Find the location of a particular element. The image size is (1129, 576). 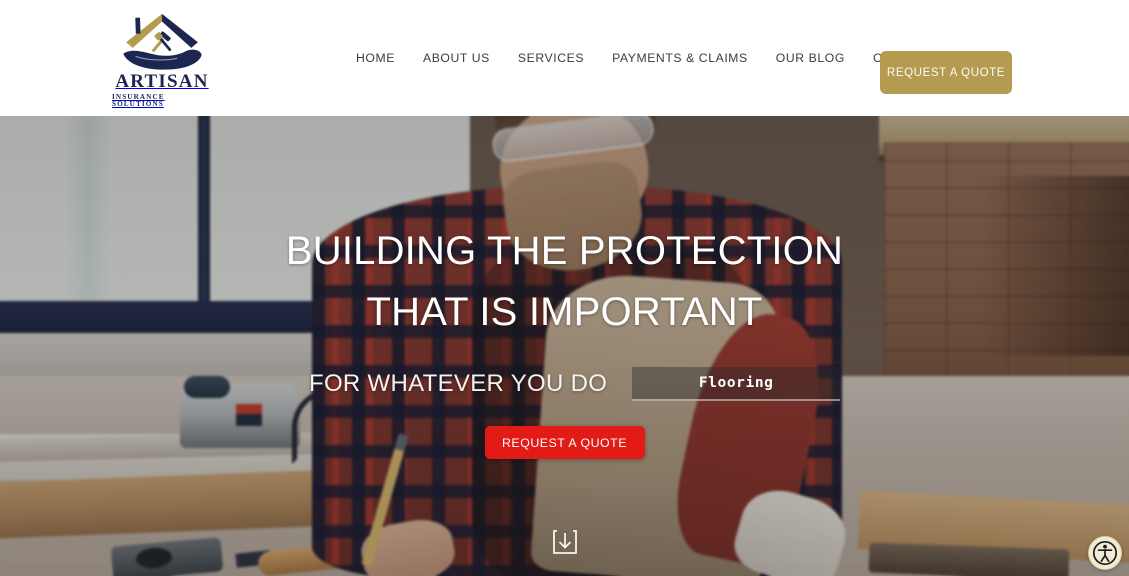

hero-subheadline-row: FOR WHATEVER YOU DO Flooring is located at coordinates (564, 384).